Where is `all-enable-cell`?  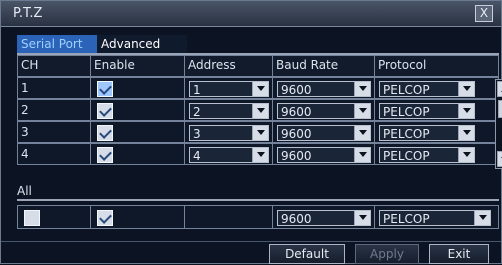 all-enable-cell is located at coordinates (138, 217).